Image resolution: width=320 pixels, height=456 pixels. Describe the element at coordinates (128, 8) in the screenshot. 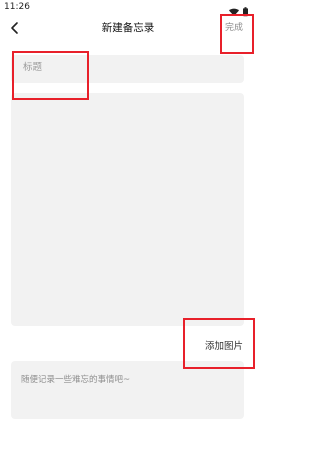

I see `status-bar: 11:26` at that location.